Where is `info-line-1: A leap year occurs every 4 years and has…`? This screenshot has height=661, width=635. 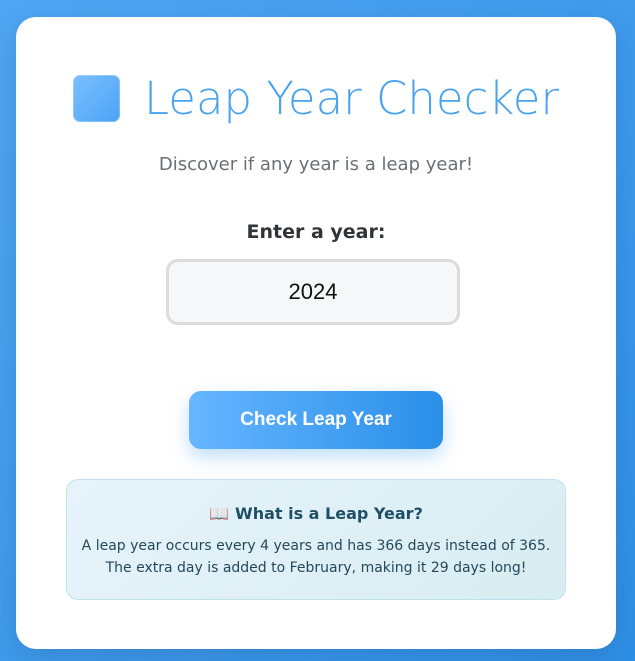
info-line-1: A leap year occurs every 4 years and has… is located at coordinates (316, 546).